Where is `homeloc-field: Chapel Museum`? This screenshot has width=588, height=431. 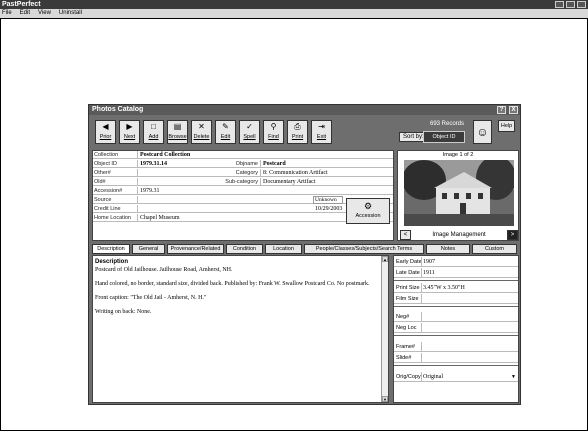
homeloc-field: Chapel Museum is located at coordinates (160, 218).